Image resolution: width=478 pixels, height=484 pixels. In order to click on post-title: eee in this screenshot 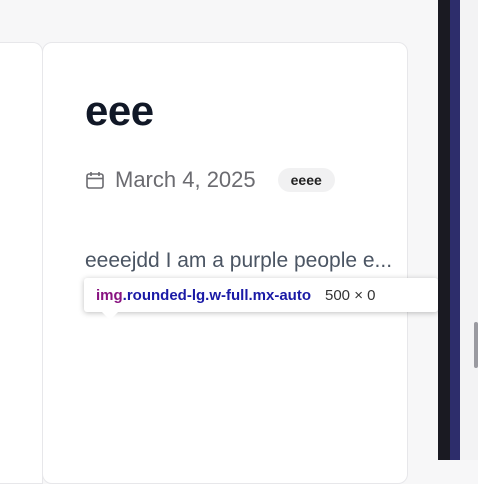, I will do `click(119, 111)`.